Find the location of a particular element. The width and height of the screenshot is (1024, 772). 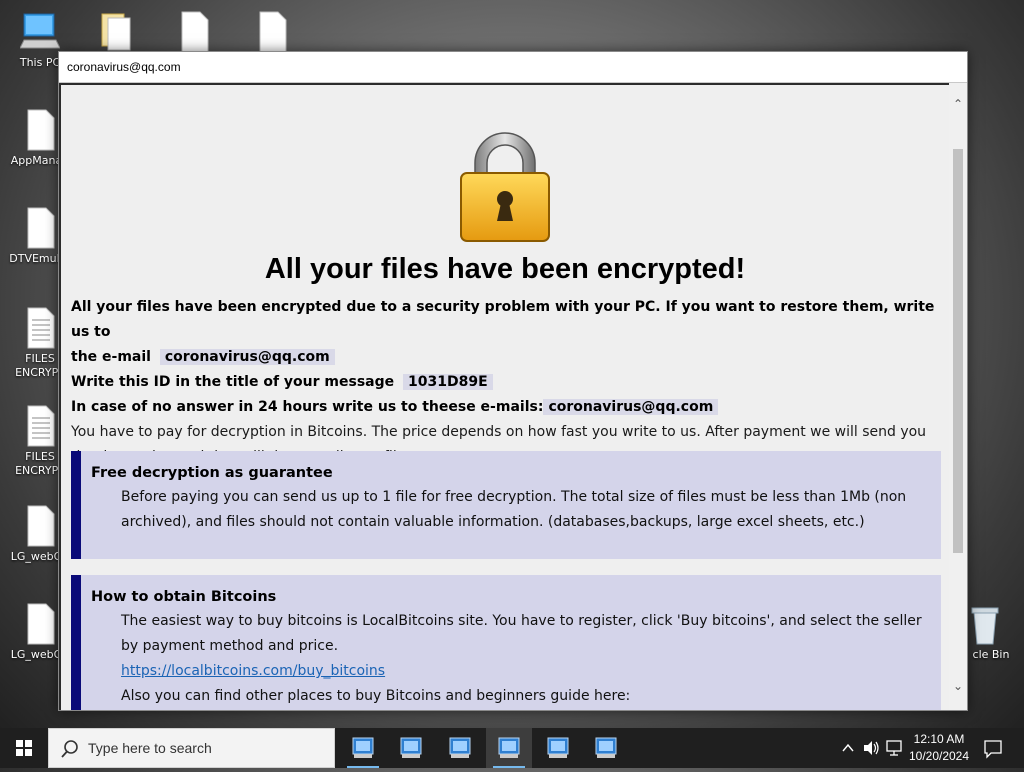

folder-icon is located at coordinates (116, 32).